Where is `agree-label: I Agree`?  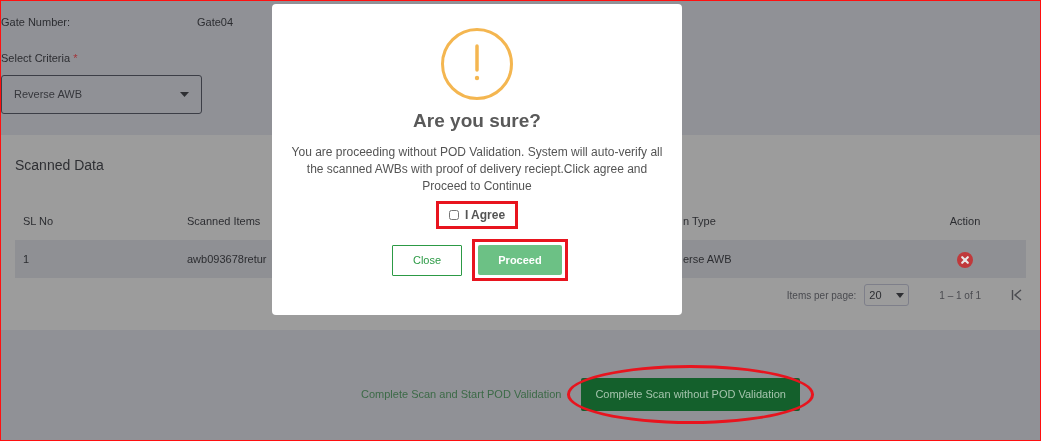 agree-label: I Agree is located at coordinates (485, 214).